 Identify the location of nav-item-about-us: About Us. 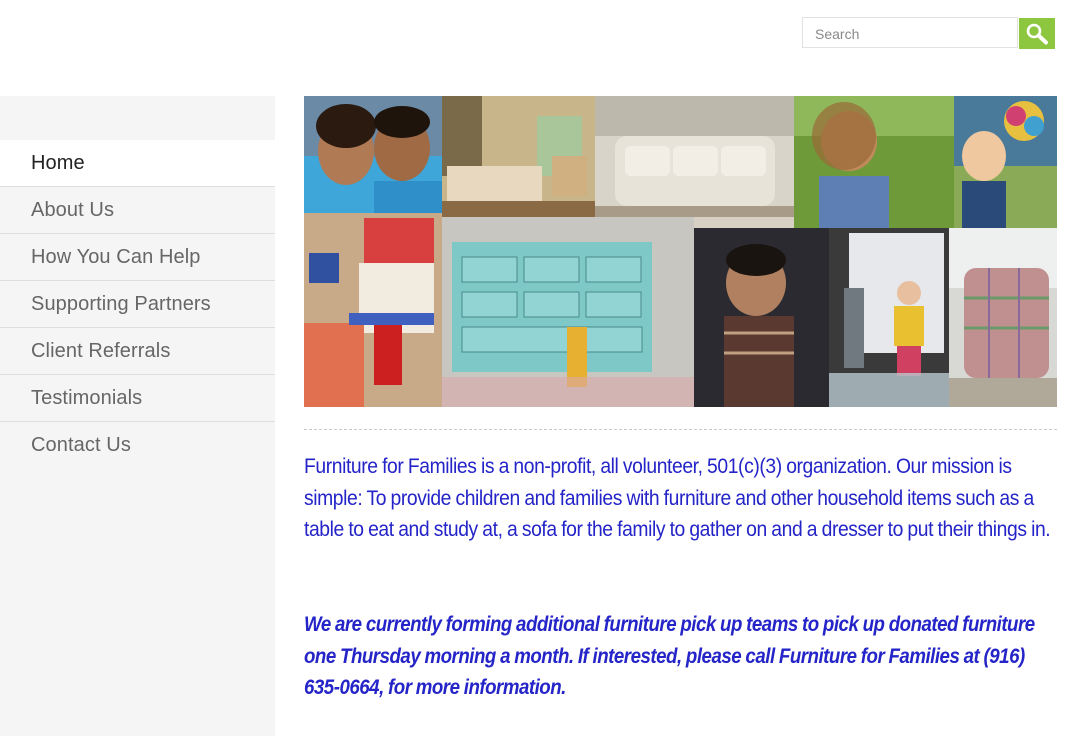
(137, 210).